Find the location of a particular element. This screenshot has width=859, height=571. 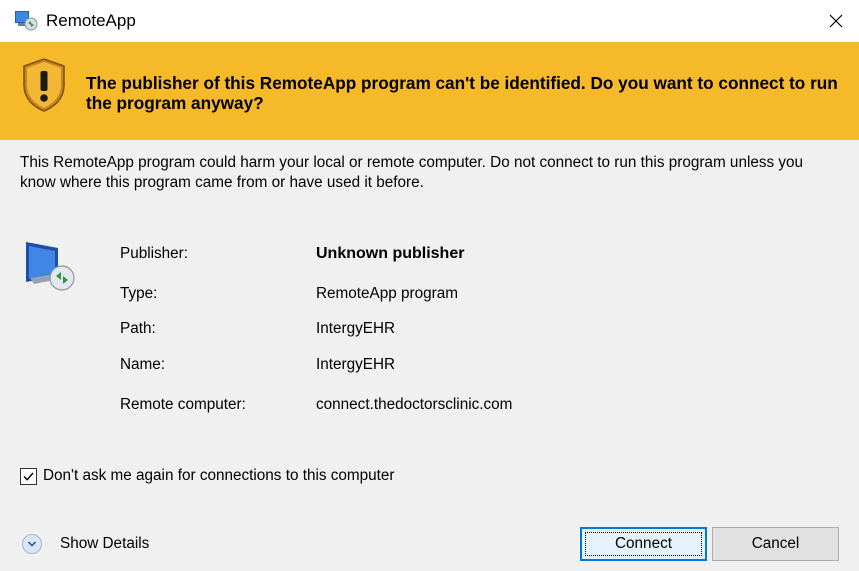

cancel-button: Cancel is located at coordinates (775, 544).